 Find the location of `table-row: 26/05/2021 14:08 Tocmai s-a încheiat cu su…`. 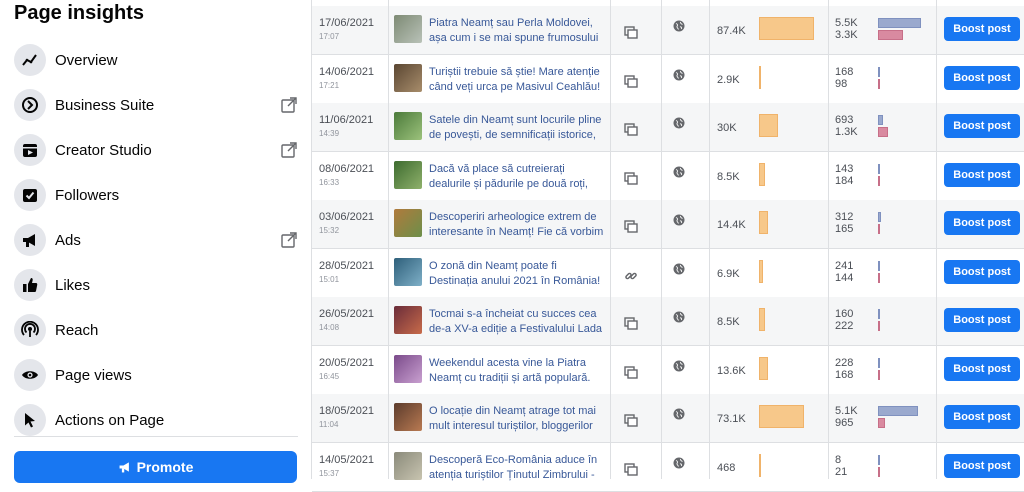

table-row: 26/05/2021 14:08 Tocmai s-a încheiat cu su… is located at coordinates (668, 321).